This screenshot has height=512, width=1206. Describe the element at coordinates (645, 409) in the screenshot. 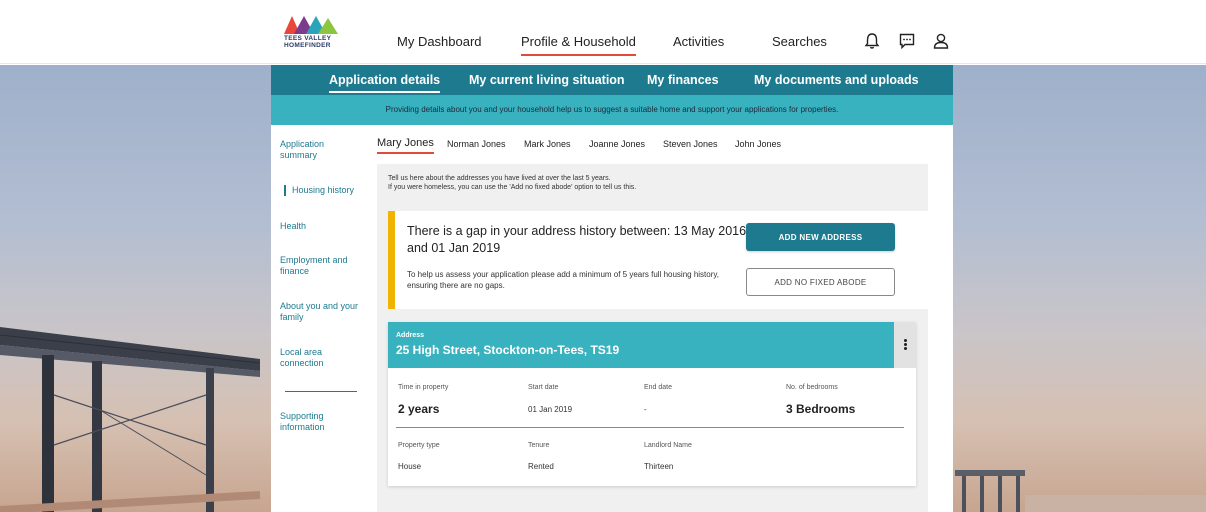

I see `end-date-value: -` at that location.